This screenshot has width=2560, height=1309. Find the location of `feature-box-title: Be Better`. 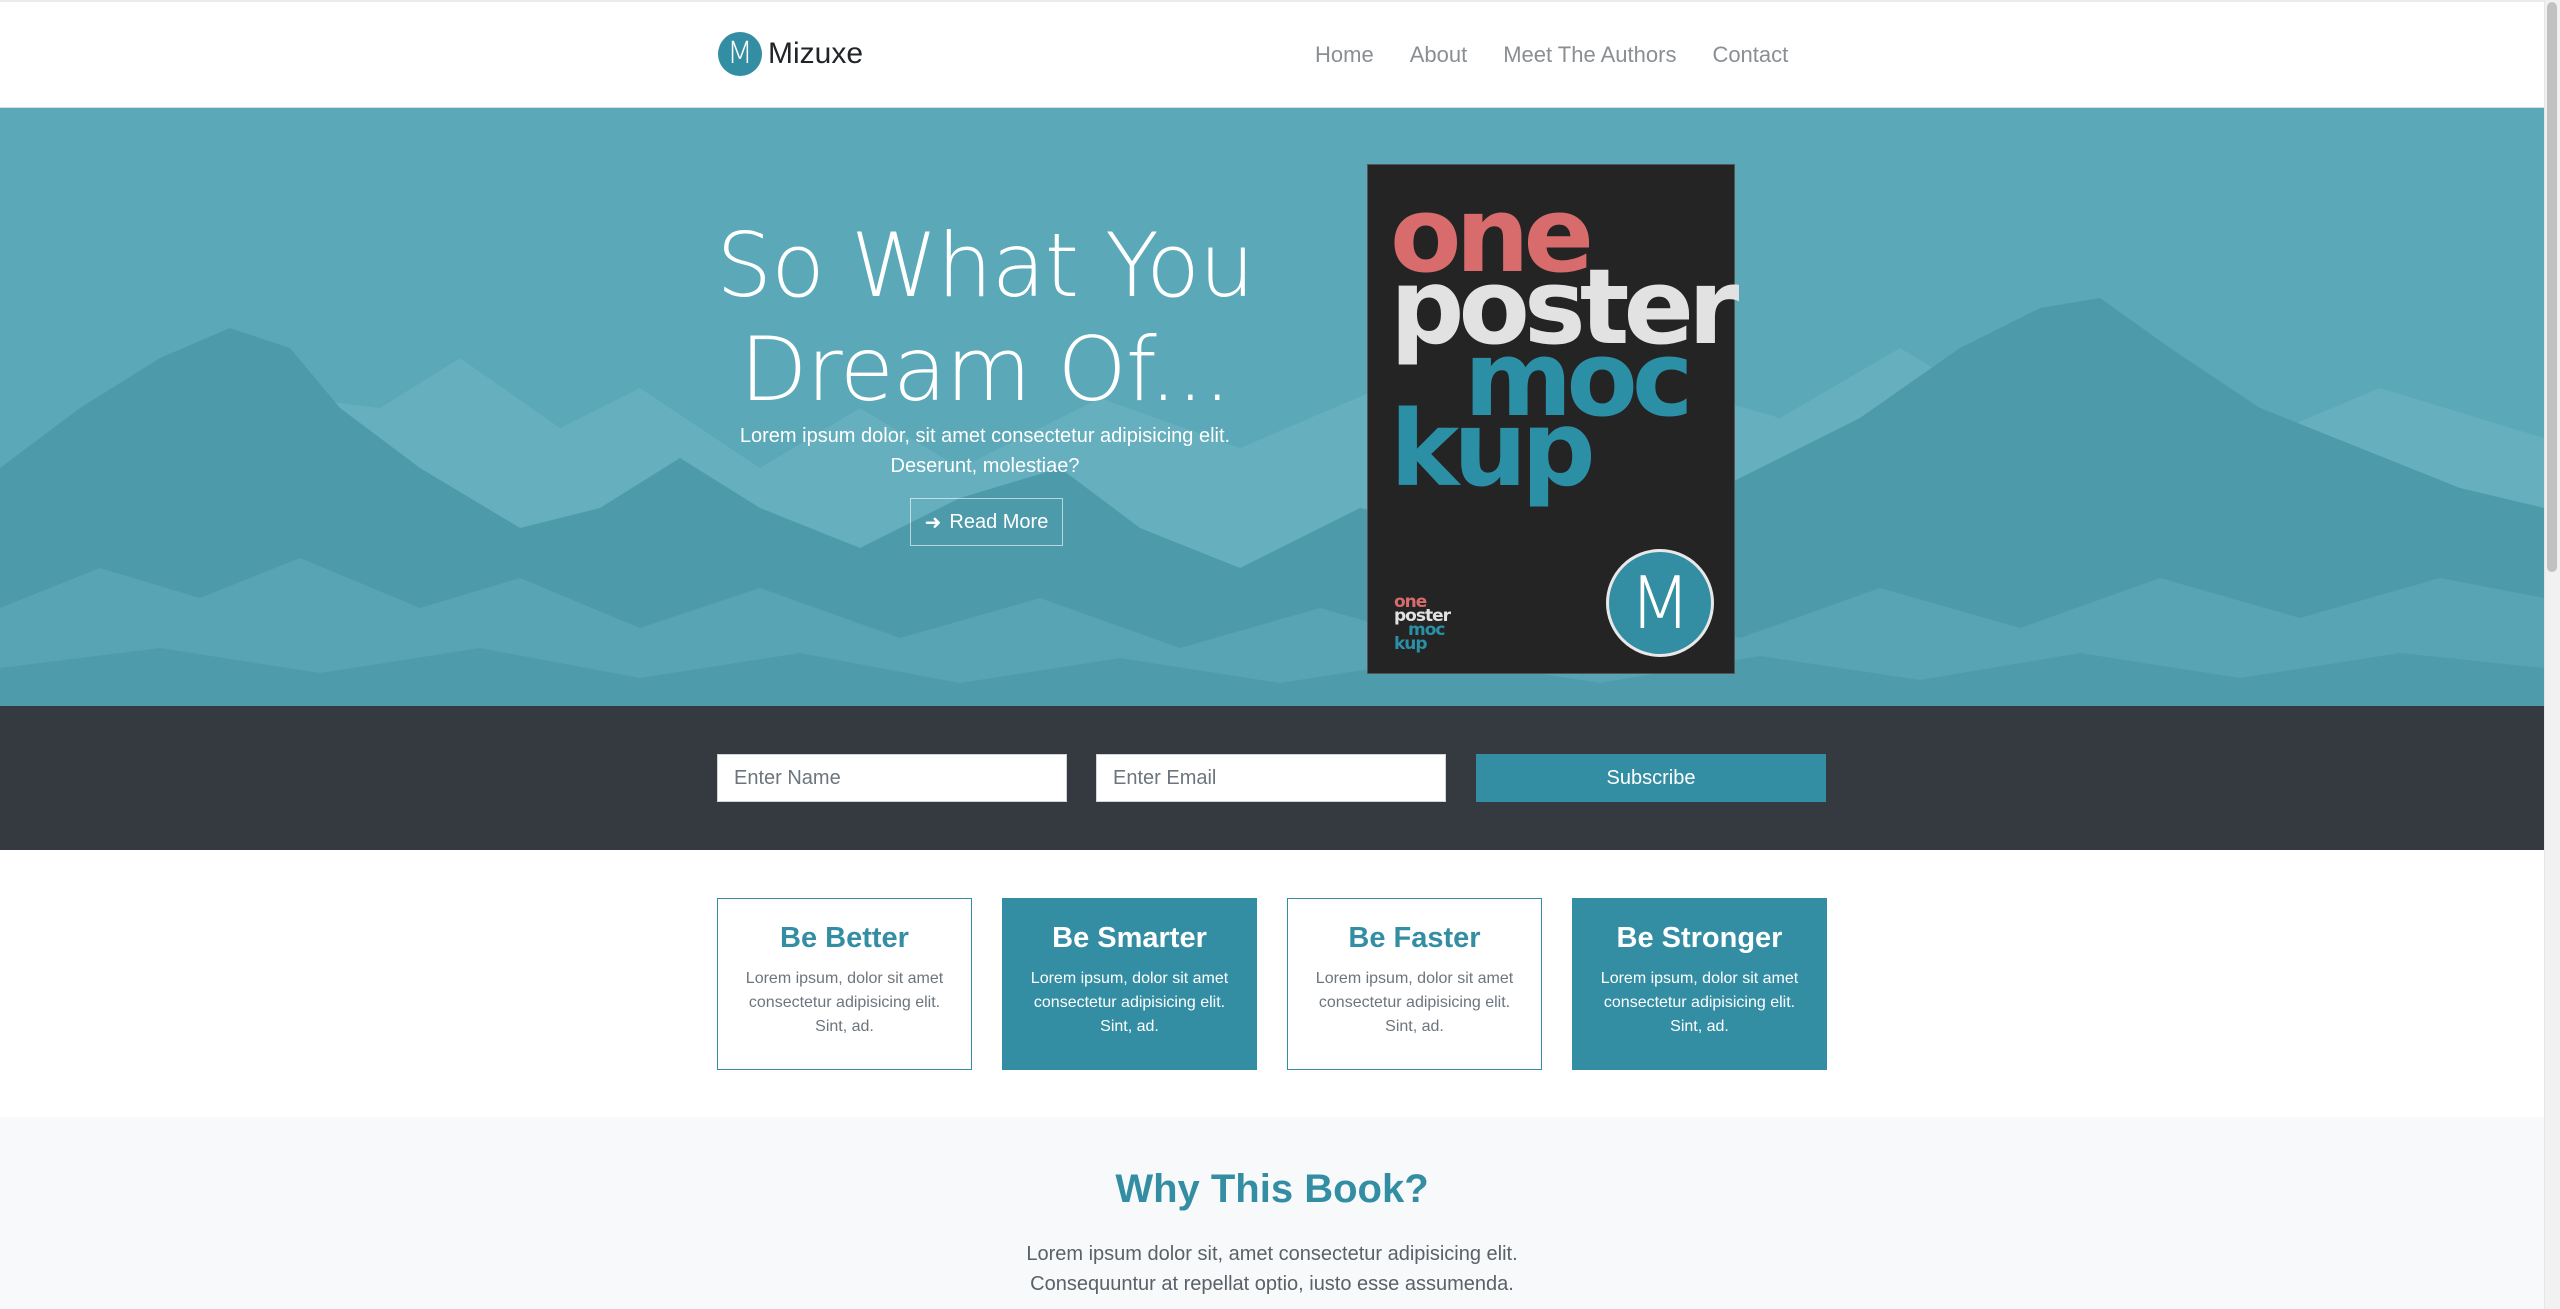

feature-box-title: Be Better is located at coordinates (844, 938).